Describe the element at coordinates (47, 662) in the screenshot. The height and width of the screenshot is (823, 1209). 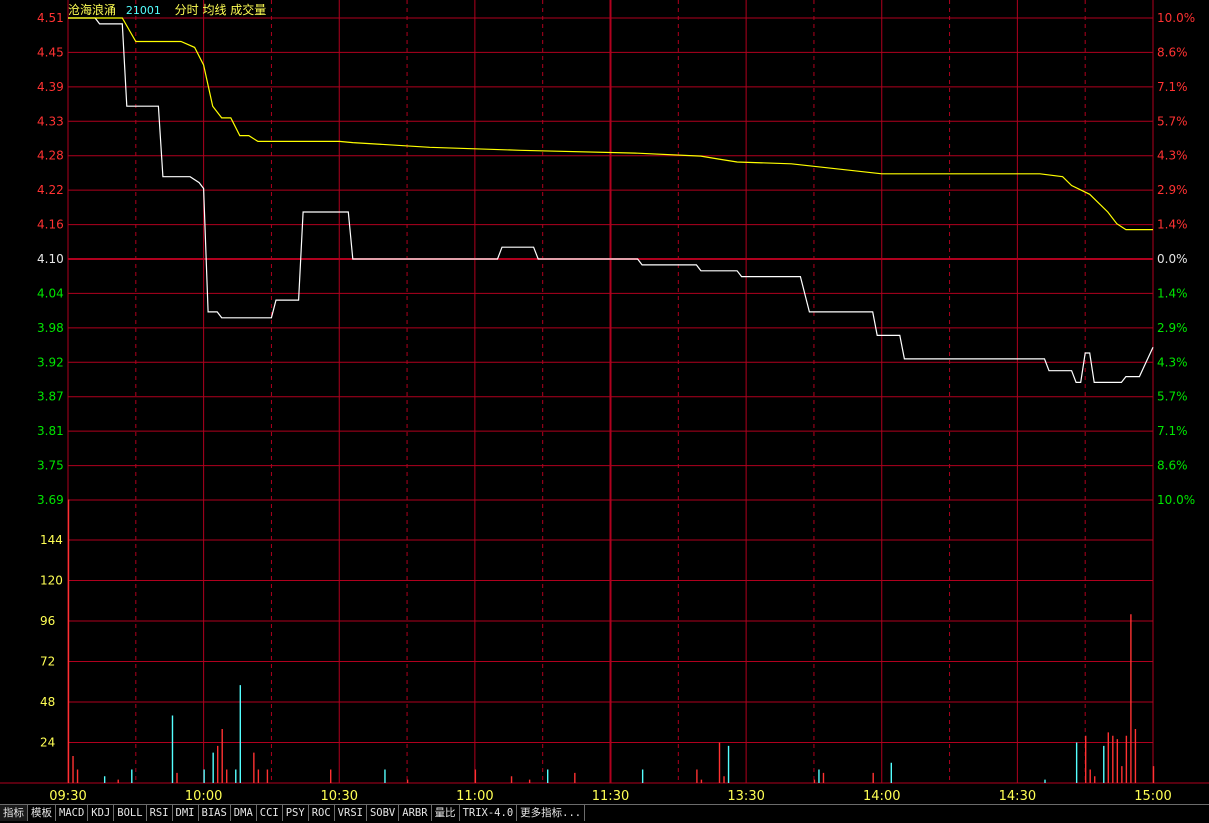
I see `volume-tick-label: 72` at that location.